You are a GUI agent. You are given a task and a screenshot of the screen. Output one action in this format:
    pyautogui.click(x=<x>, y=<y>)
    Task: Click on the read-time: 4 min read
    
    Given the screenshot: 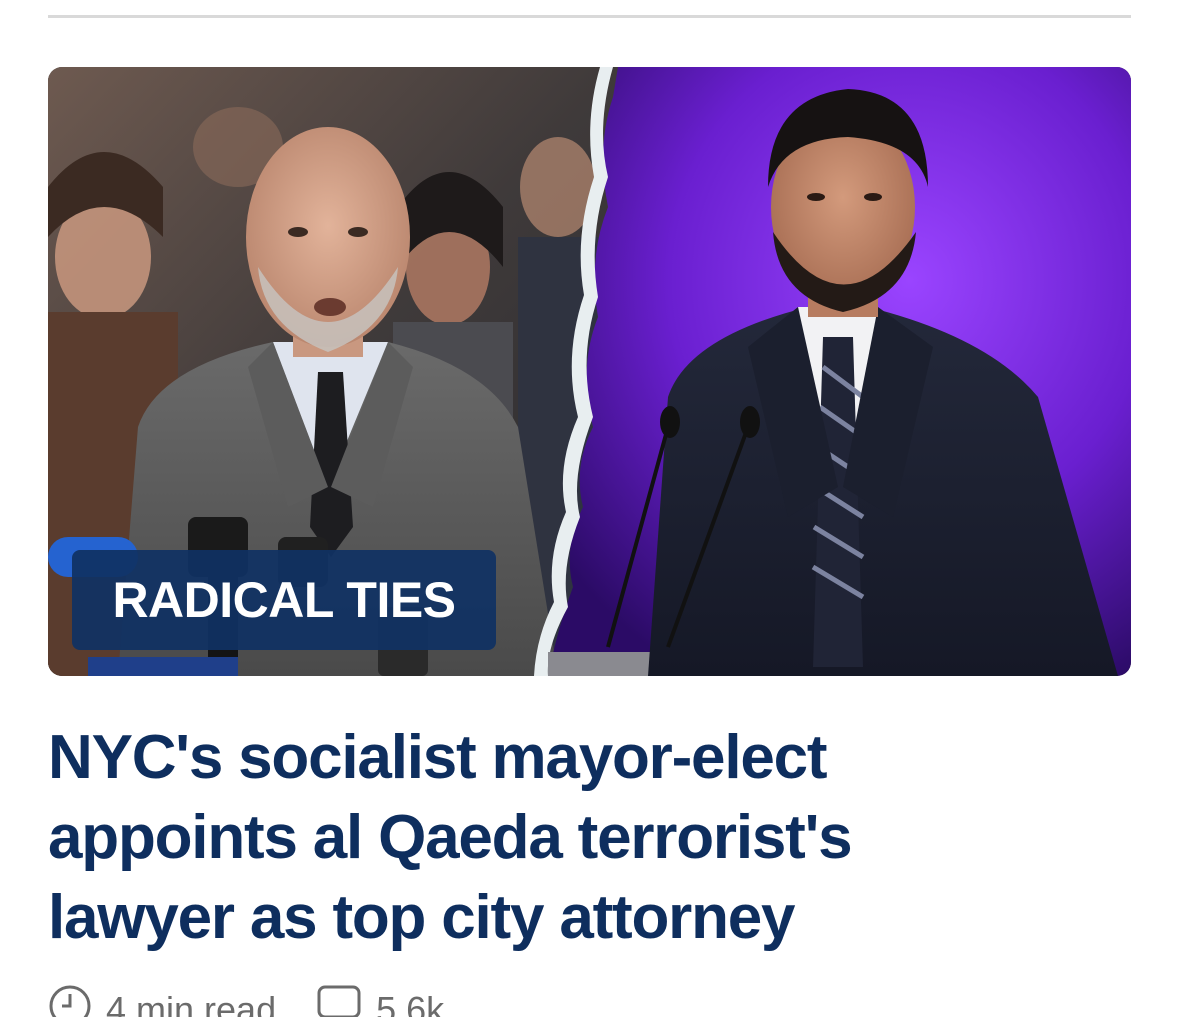 What is the action you would take?
    pyautogui.click(x=162, y=1000)
    